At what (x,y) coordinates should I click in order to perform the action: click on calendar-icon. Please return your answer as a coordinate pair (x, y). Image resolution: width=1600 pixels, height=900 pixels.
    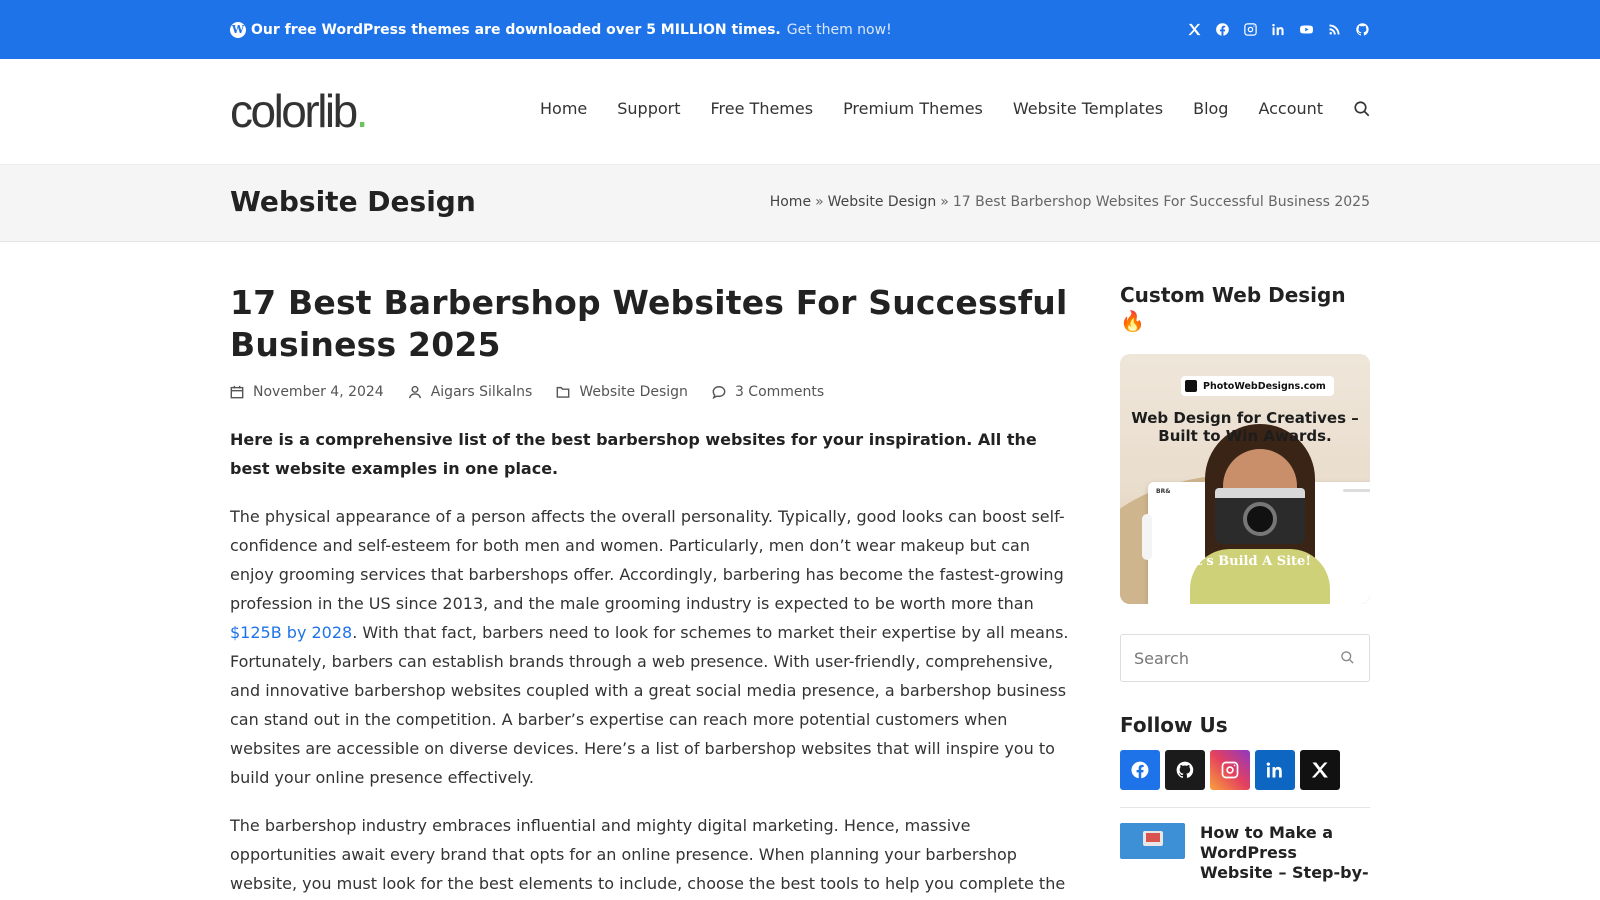
    Looking at the image, I should click on (237, 392).